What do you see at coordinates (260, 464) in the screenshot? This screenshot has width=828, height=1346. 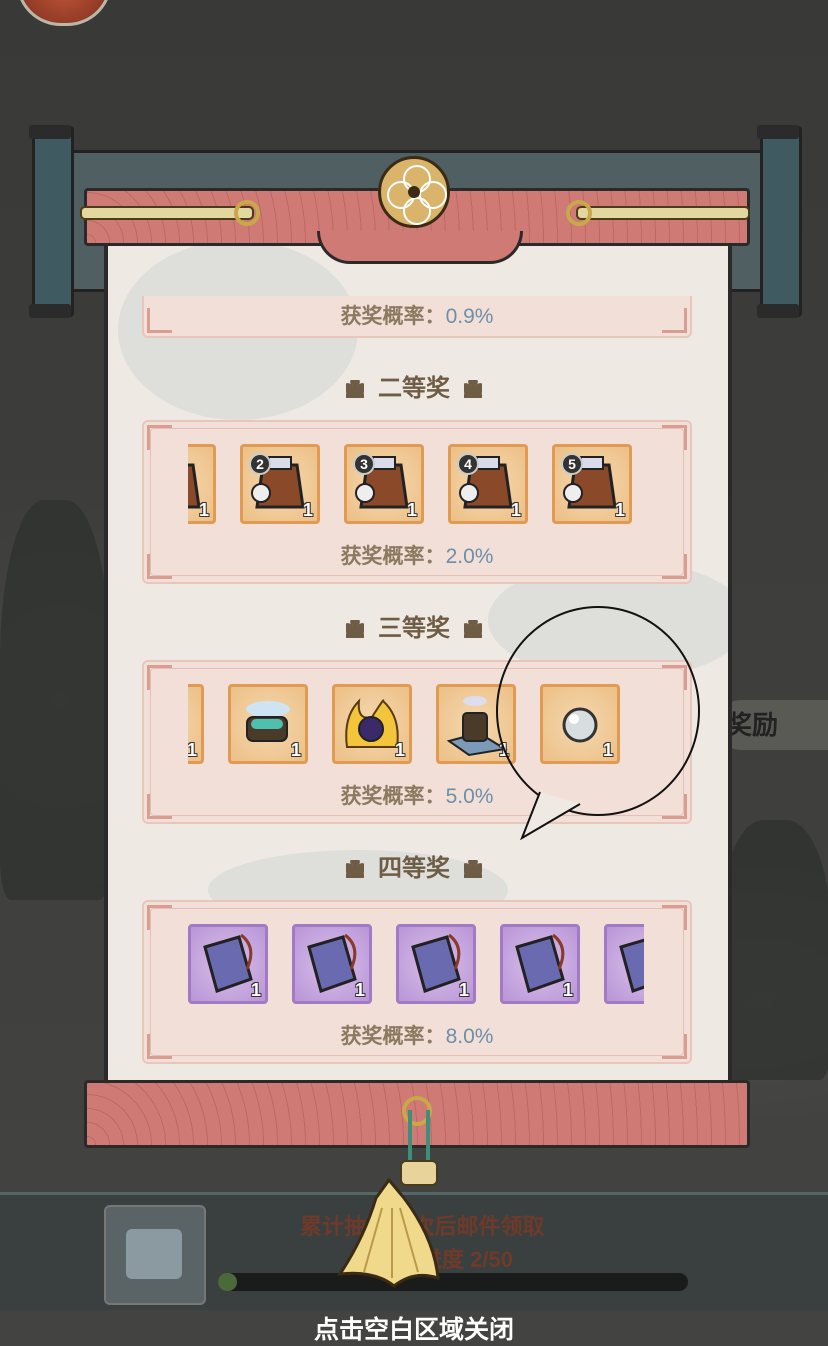 I see `tier-badge: 2` at bounding box center [260, 464].